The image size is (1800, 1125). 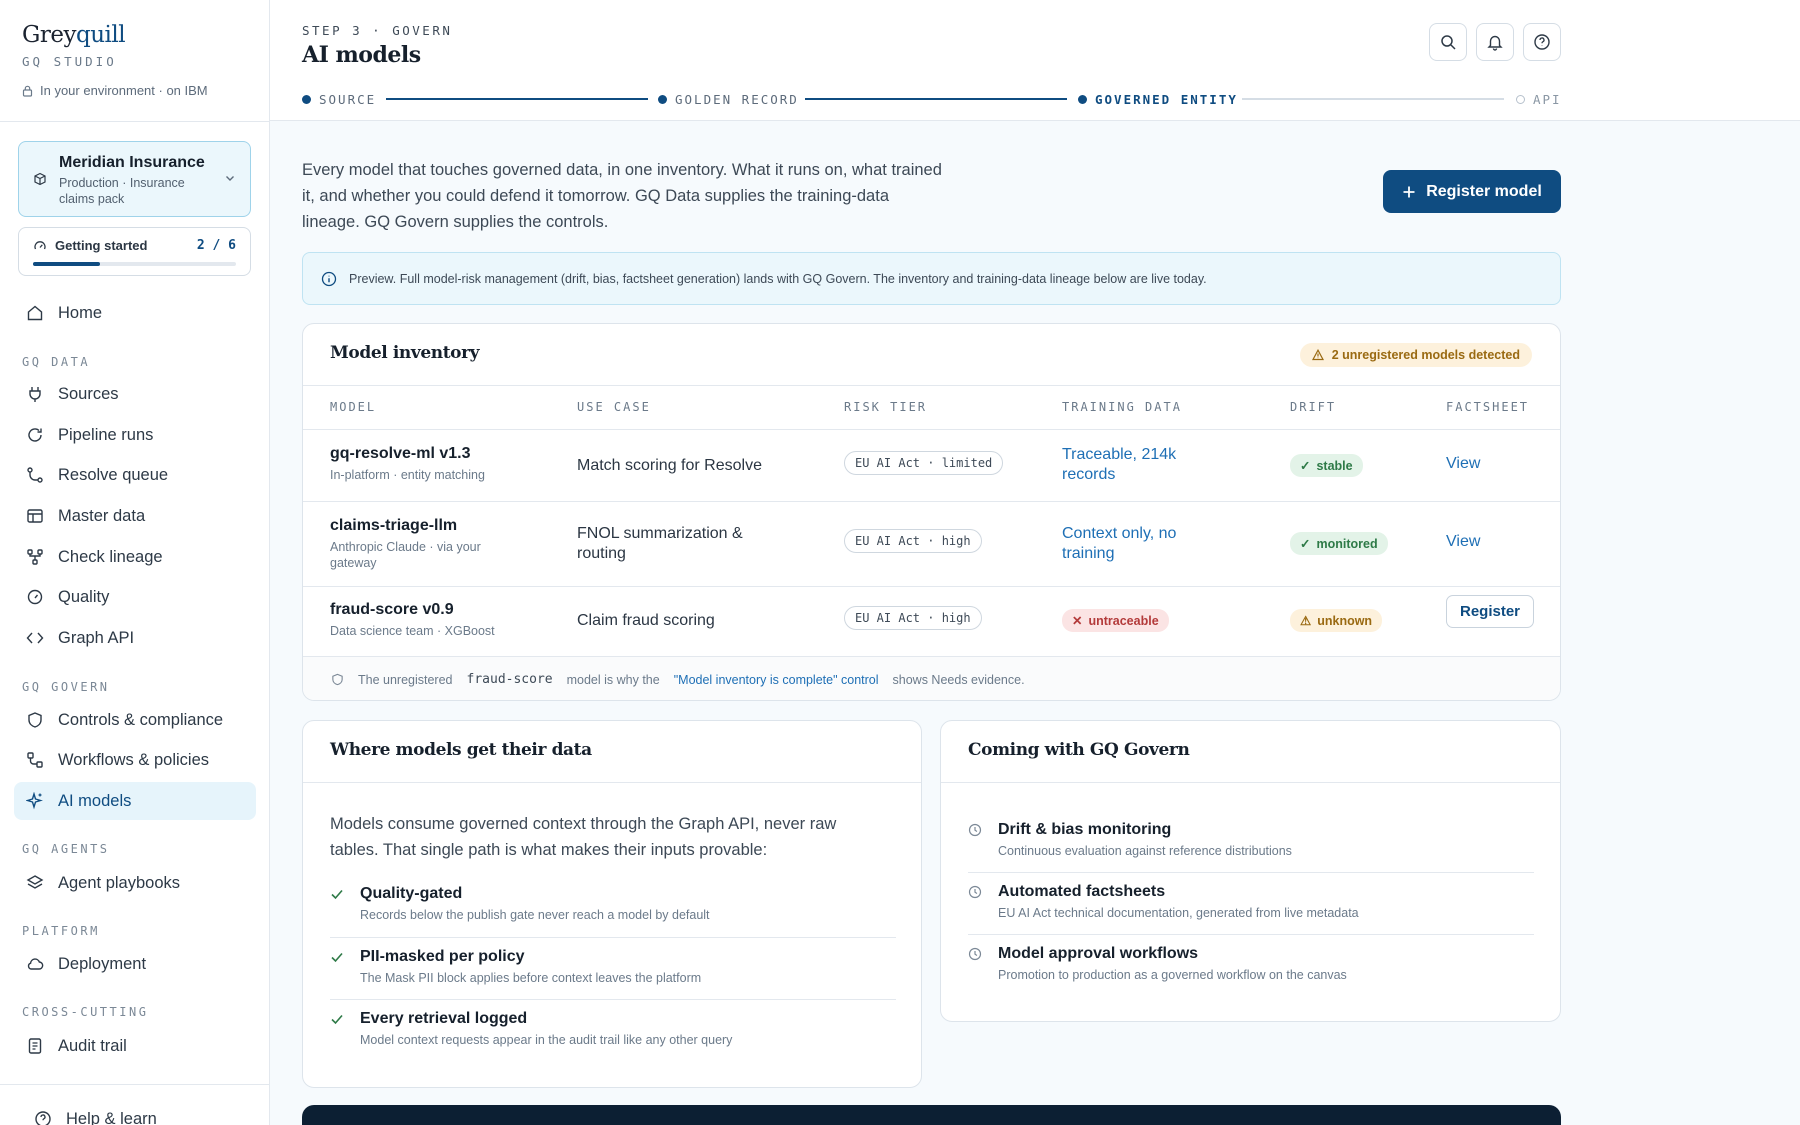 What do you see at coordinates (135, 801) in the screenshot?
I see `nav-ai-models: AI models` at bounding box center [135, 801].